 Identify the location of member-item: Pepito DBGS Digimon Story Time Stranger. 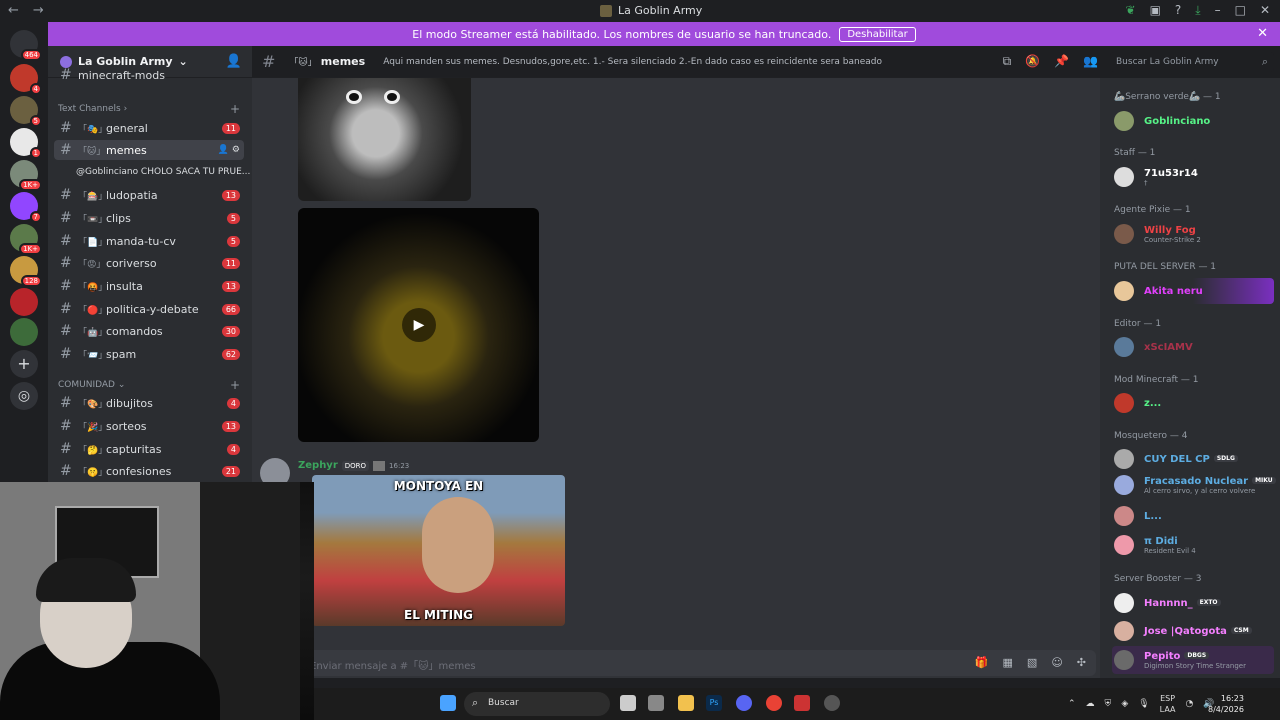
(1193, 660).